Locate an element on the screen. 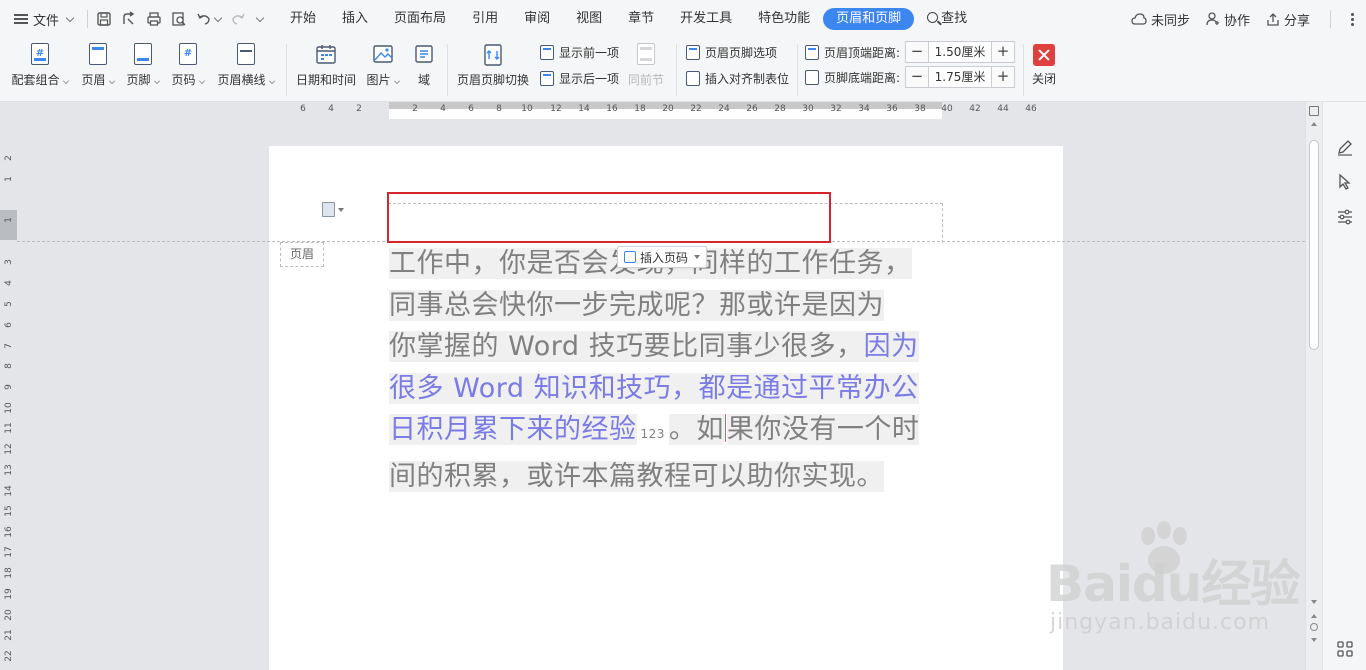 The image size is (1366, 670). vertical-scrollbar is located at coordinates (1313, 386).